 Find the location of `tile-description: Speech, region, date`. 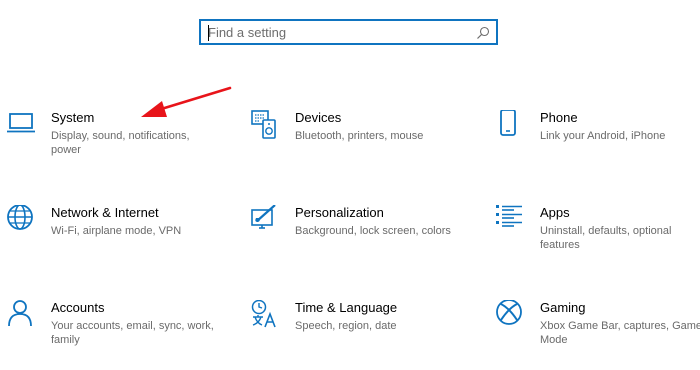

tile-description: Speech, region, date is located at coordinates (346, 326).